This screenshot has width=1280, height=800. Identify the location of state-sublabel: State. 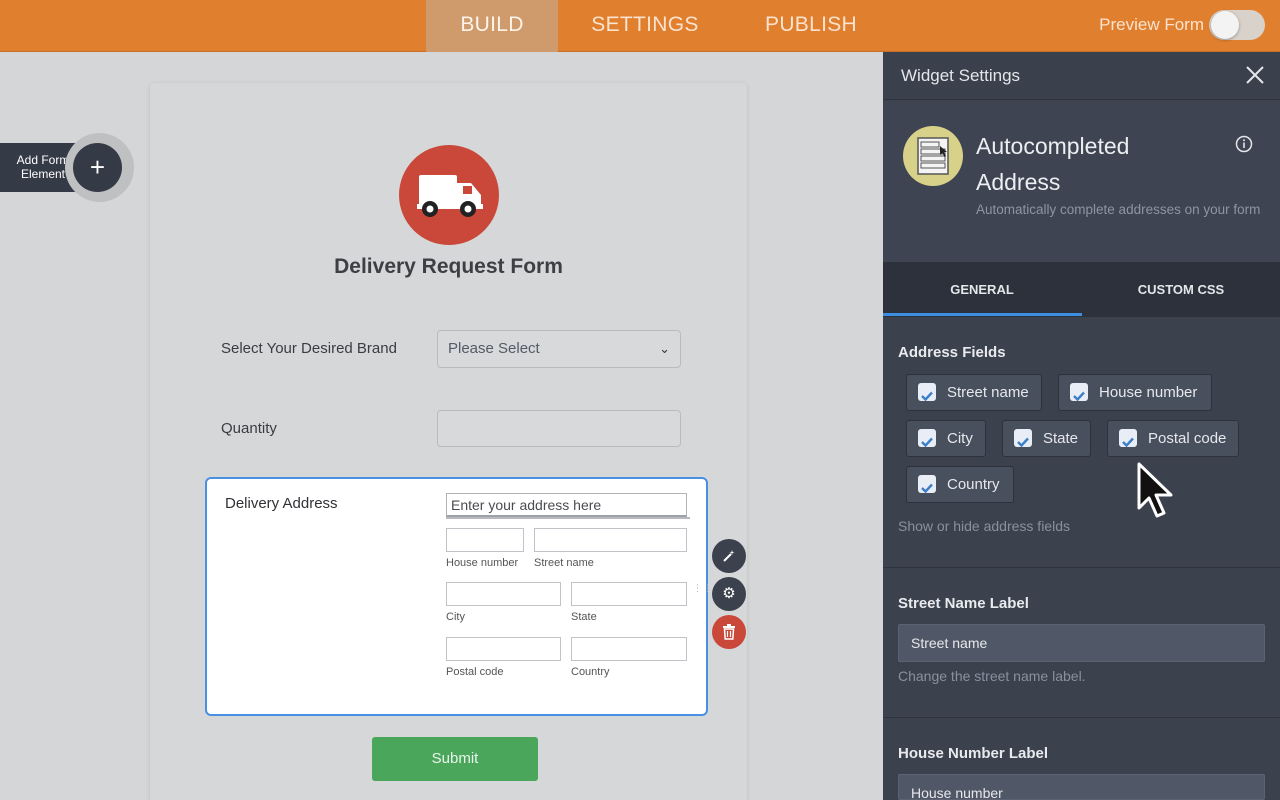
(584, 617).